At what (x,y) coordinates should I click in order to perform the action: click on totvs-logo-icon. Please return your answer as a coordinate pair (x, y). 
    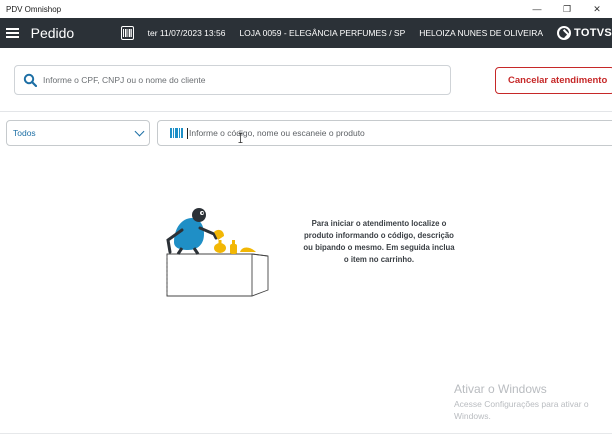
    Looking at the image, I should click on (564, 33).